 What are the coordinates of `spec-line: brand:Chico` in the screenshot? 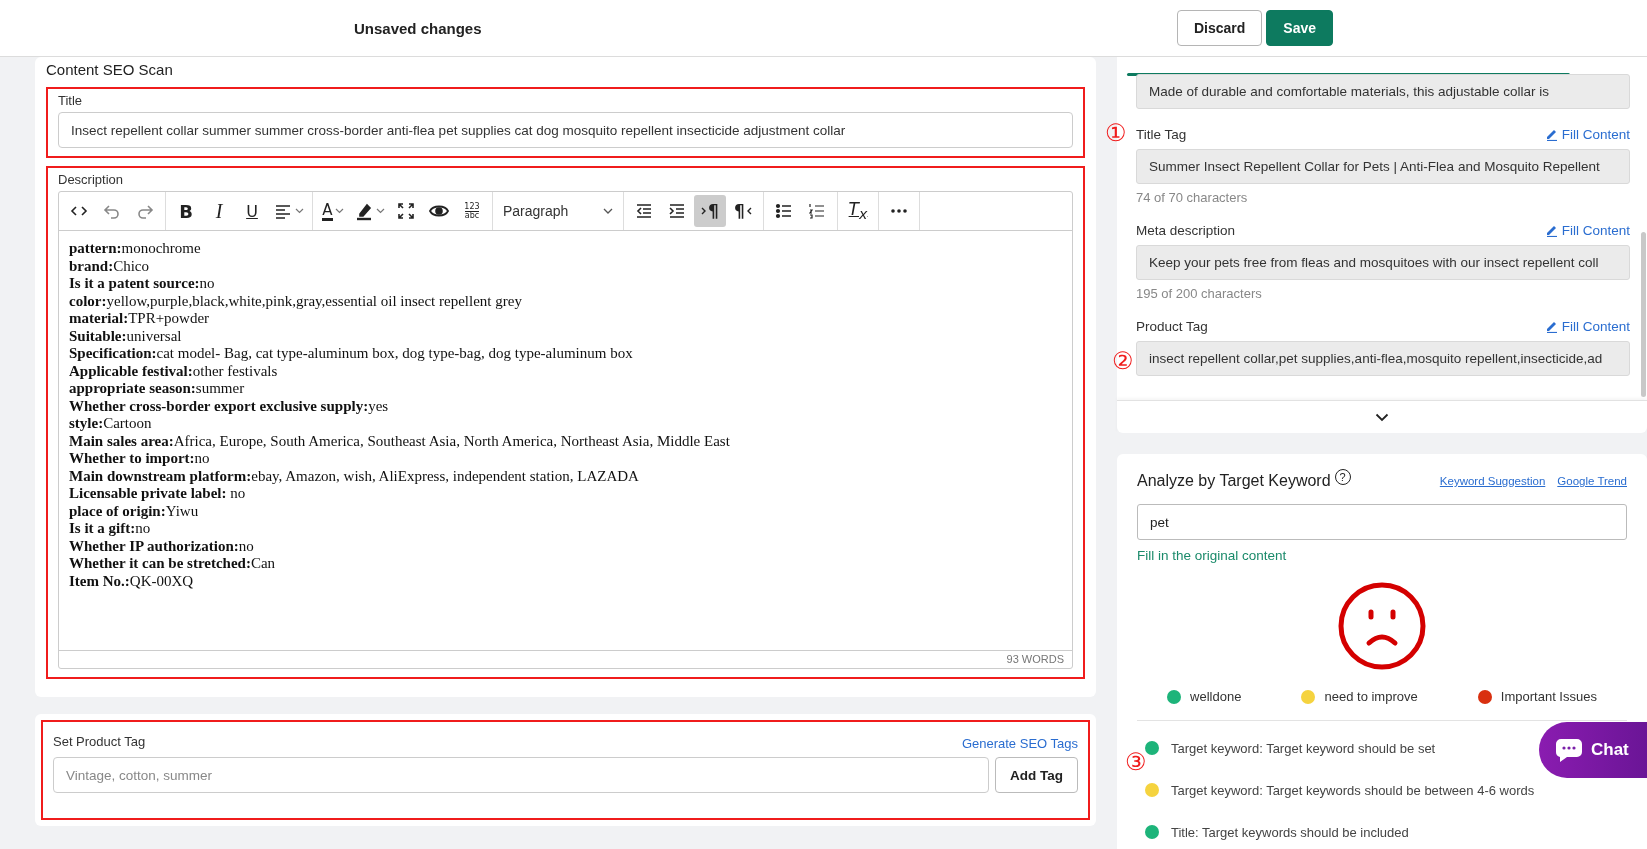 It's located at (110, 266).